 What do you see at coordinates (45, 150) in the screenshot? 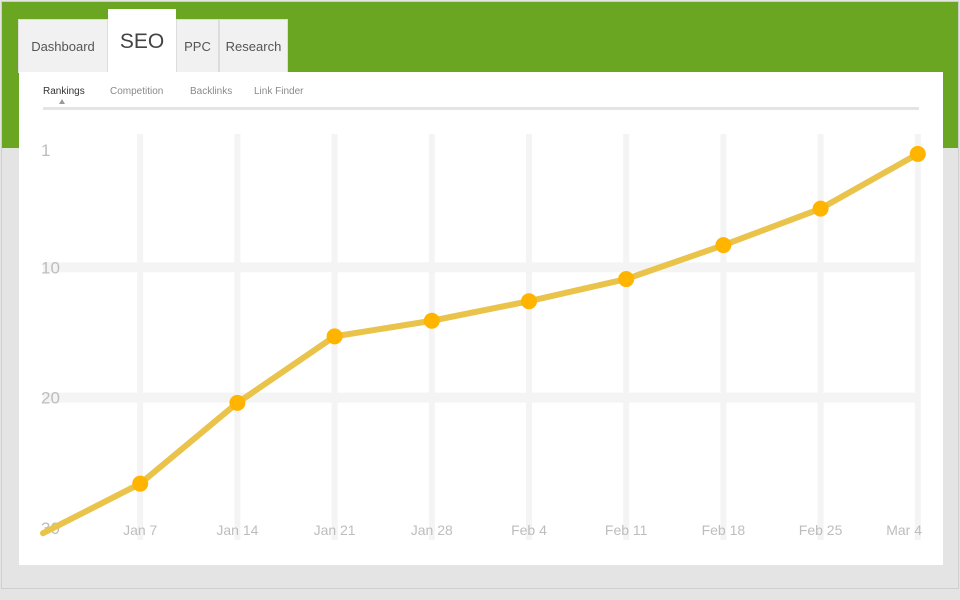
I see `y-tick-label: 1` at bounding box center [45, 150].